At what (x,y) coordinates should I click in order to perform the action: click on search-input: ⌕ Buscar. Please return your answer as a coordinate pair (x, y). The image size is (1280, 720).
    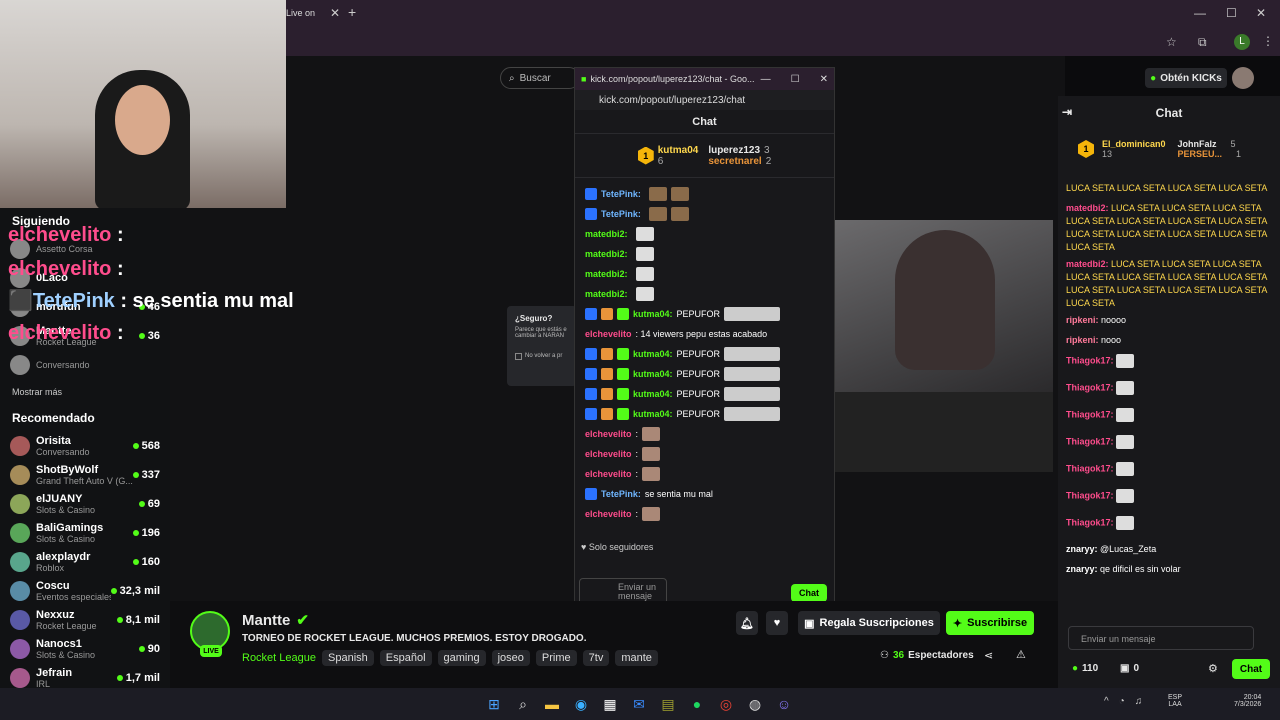
    Looking at the image, I should click on (540, 78).